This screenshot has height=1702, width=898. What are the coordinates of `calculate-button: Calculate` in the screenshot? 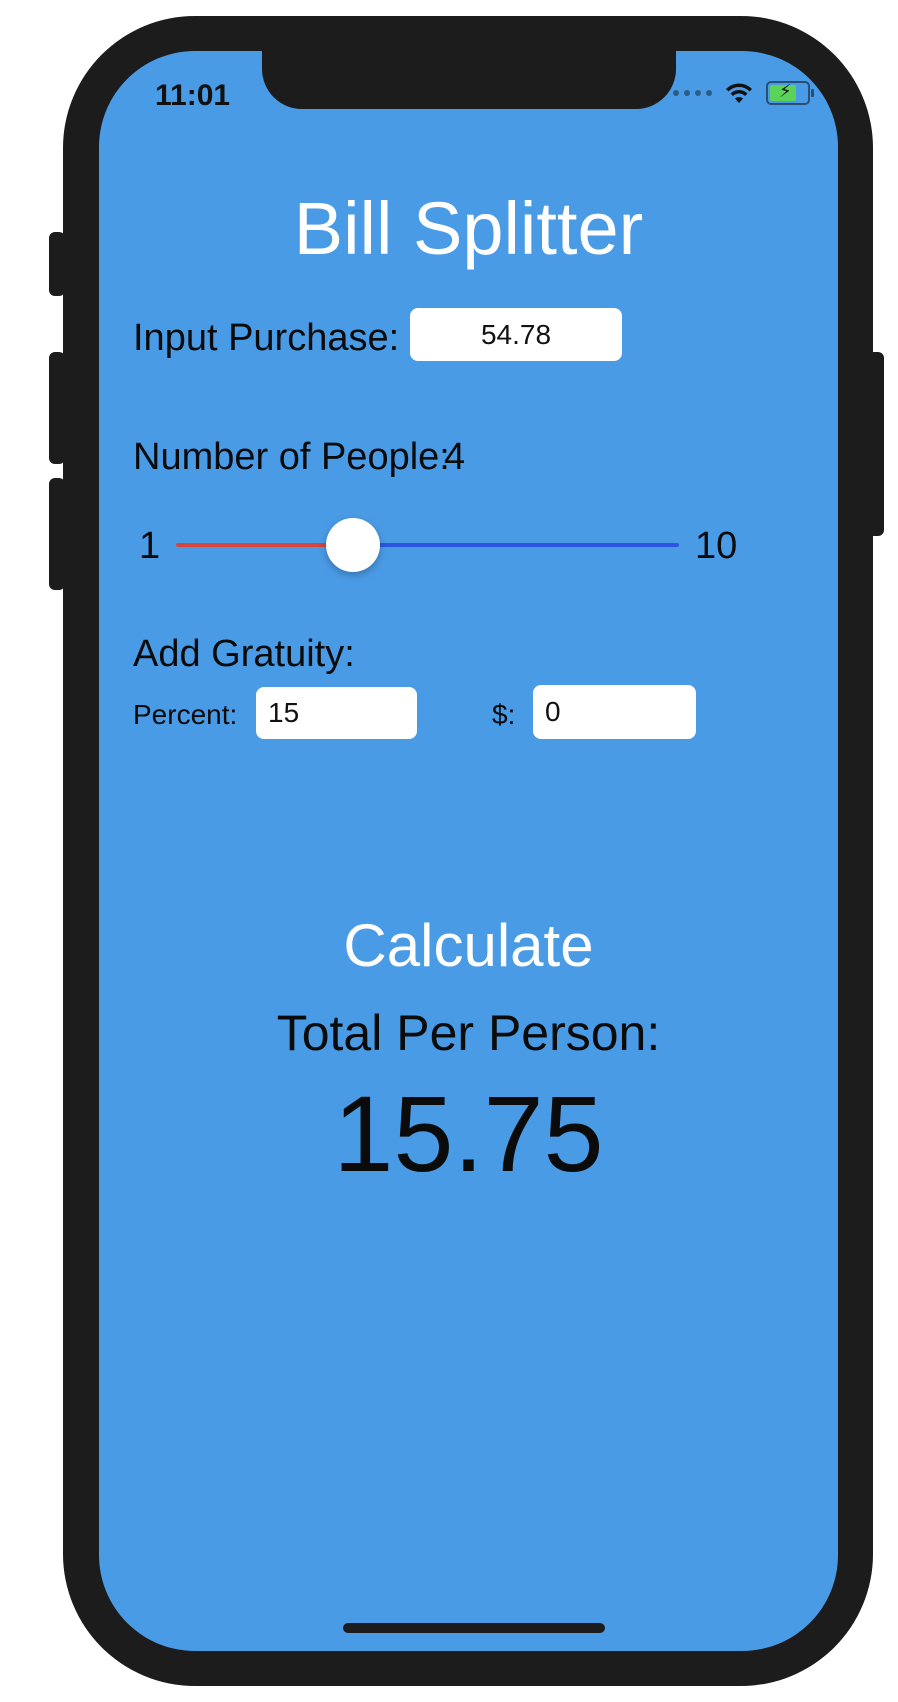 It's located at (468, 945).